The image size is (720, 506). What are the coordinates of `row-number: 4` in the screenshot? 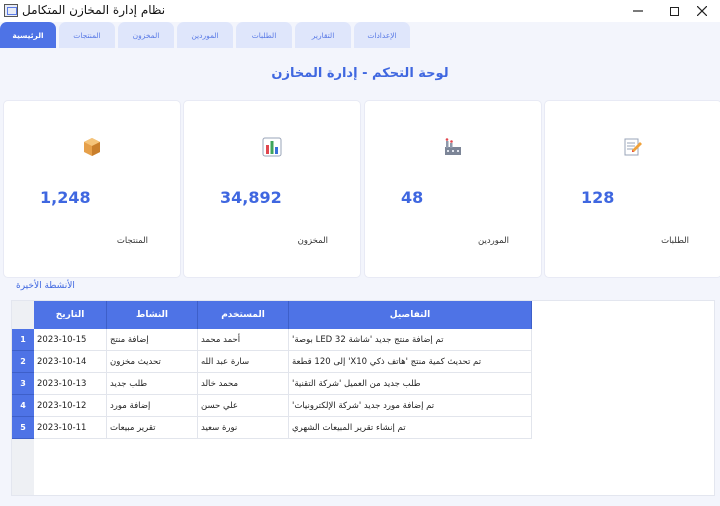 It's located at (23, 406).